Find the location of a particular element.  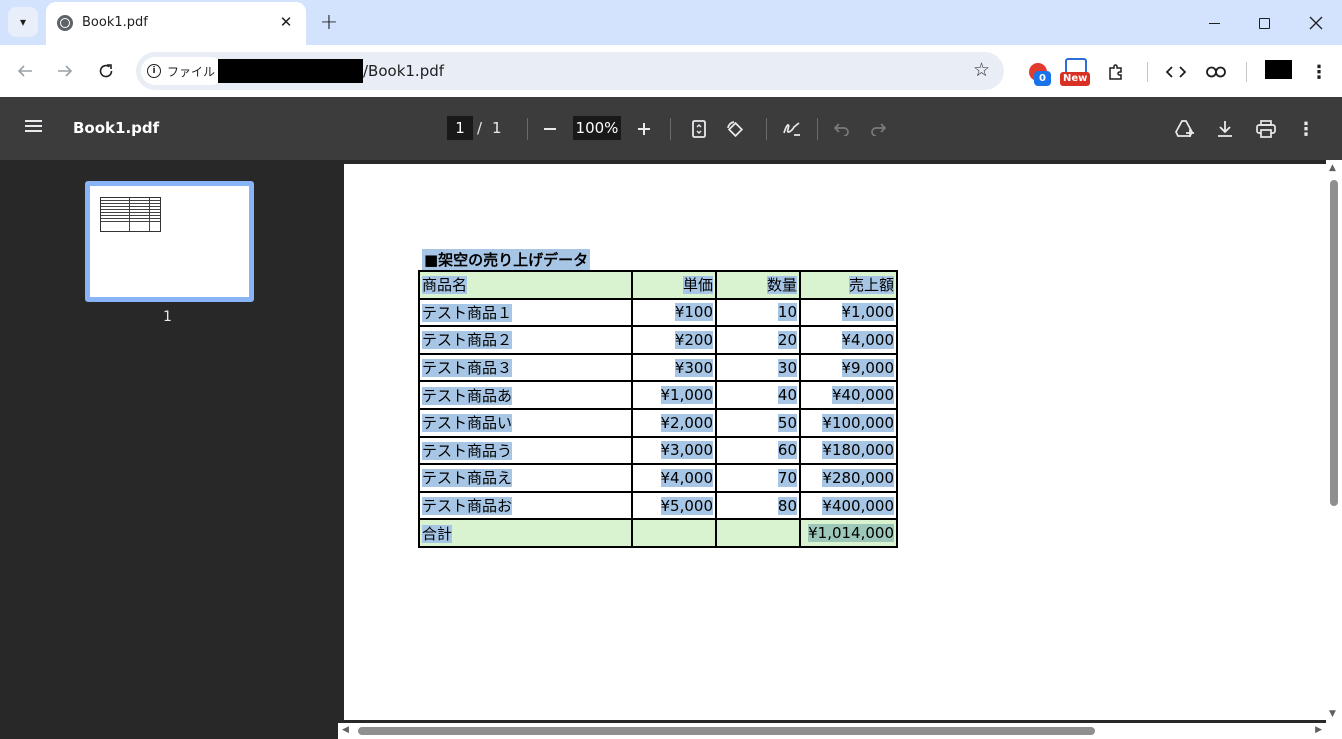

maximize-button is located at coordinates (1264, 23).